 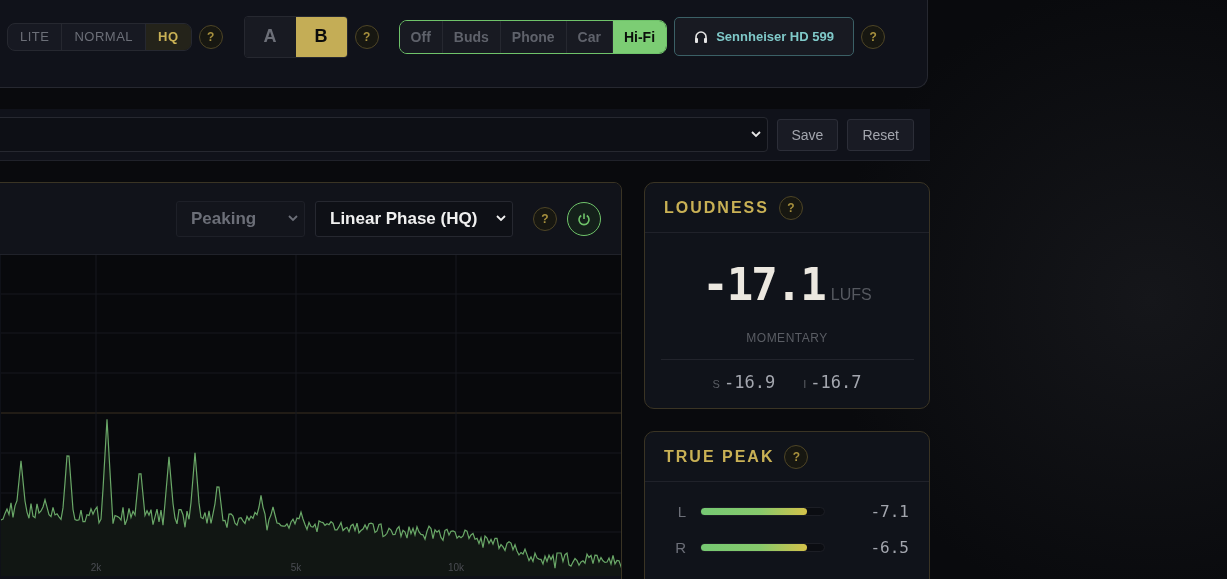 I want to click on ab-slot-button: A, so click(x=270, y=36).